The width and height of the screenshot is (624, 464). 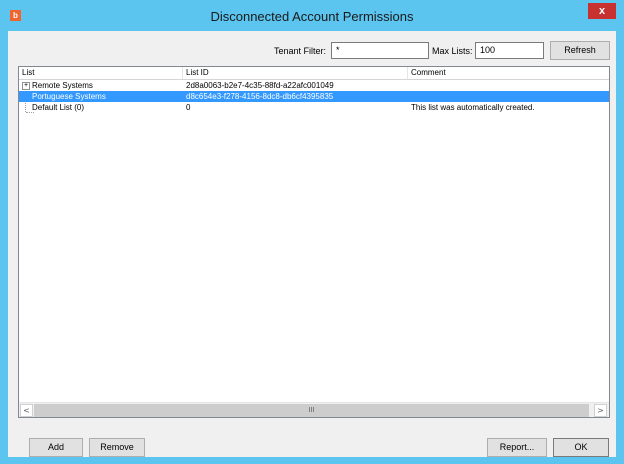 What do you see at coordinates (295, 73) in the screenshot?
I see `column-header-list-id: List ID` at bounding box center [295, 73].